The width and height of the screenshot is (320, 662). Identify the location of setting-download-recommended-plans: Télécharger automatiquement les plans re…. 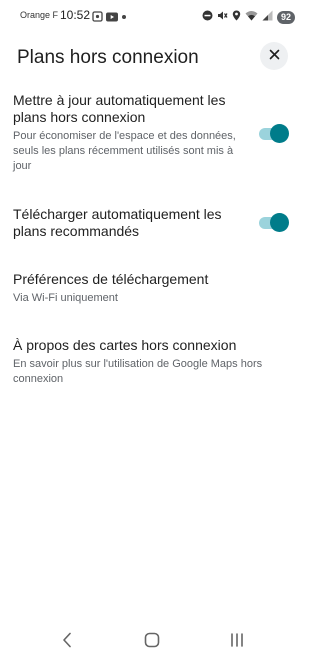
(128, 223).